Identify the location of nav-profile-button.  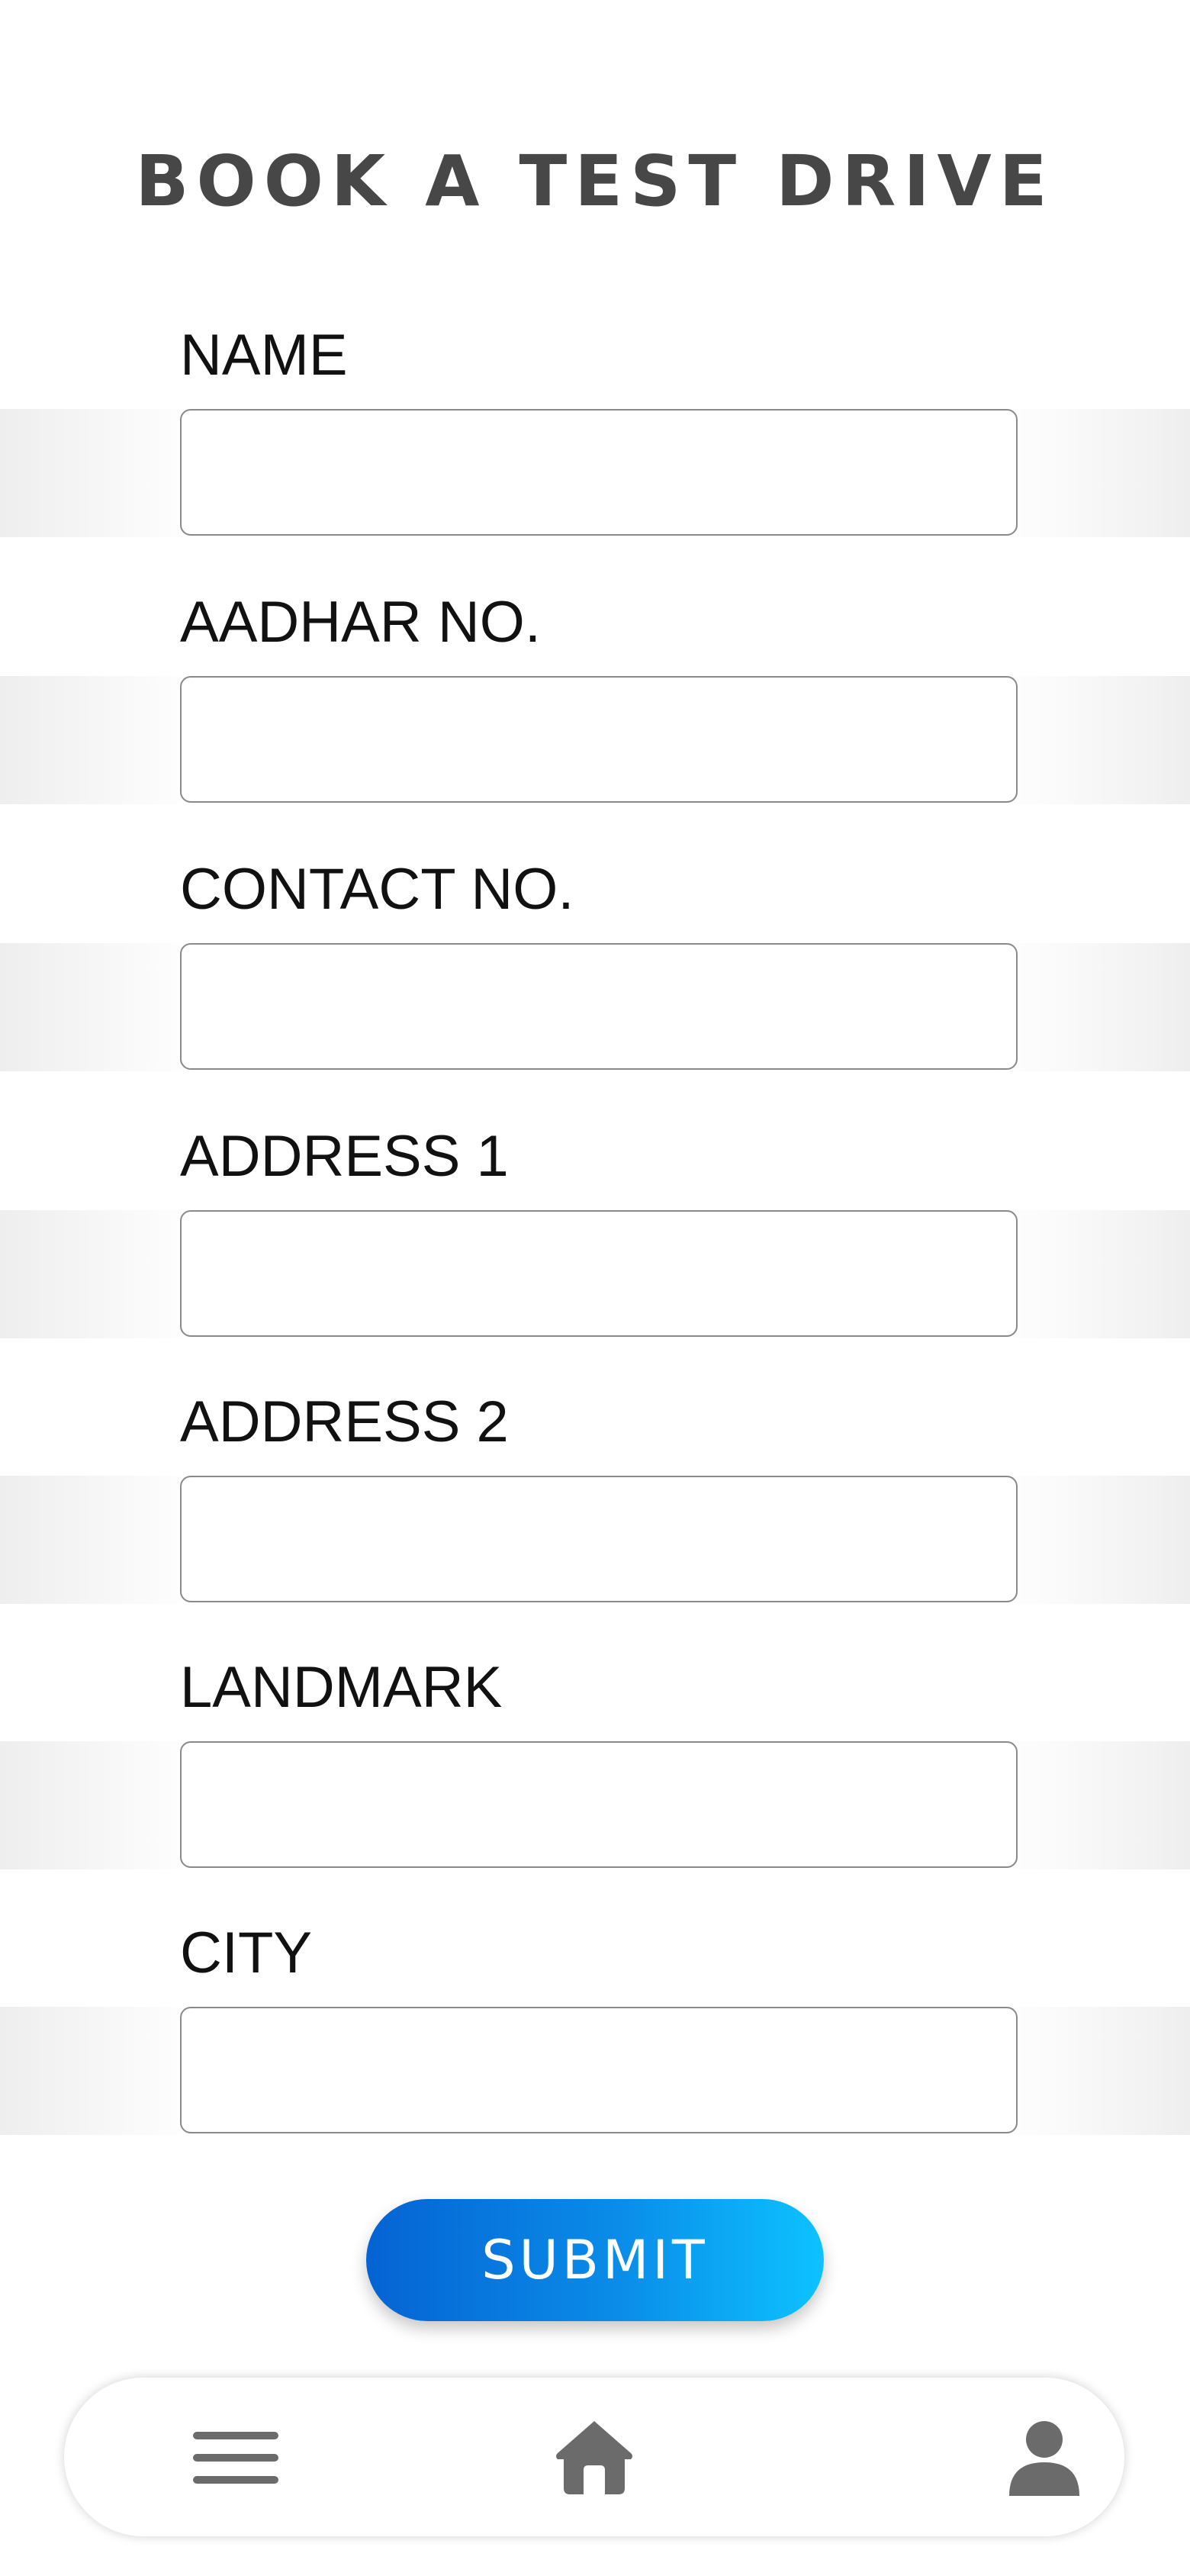
(1044, 2457).